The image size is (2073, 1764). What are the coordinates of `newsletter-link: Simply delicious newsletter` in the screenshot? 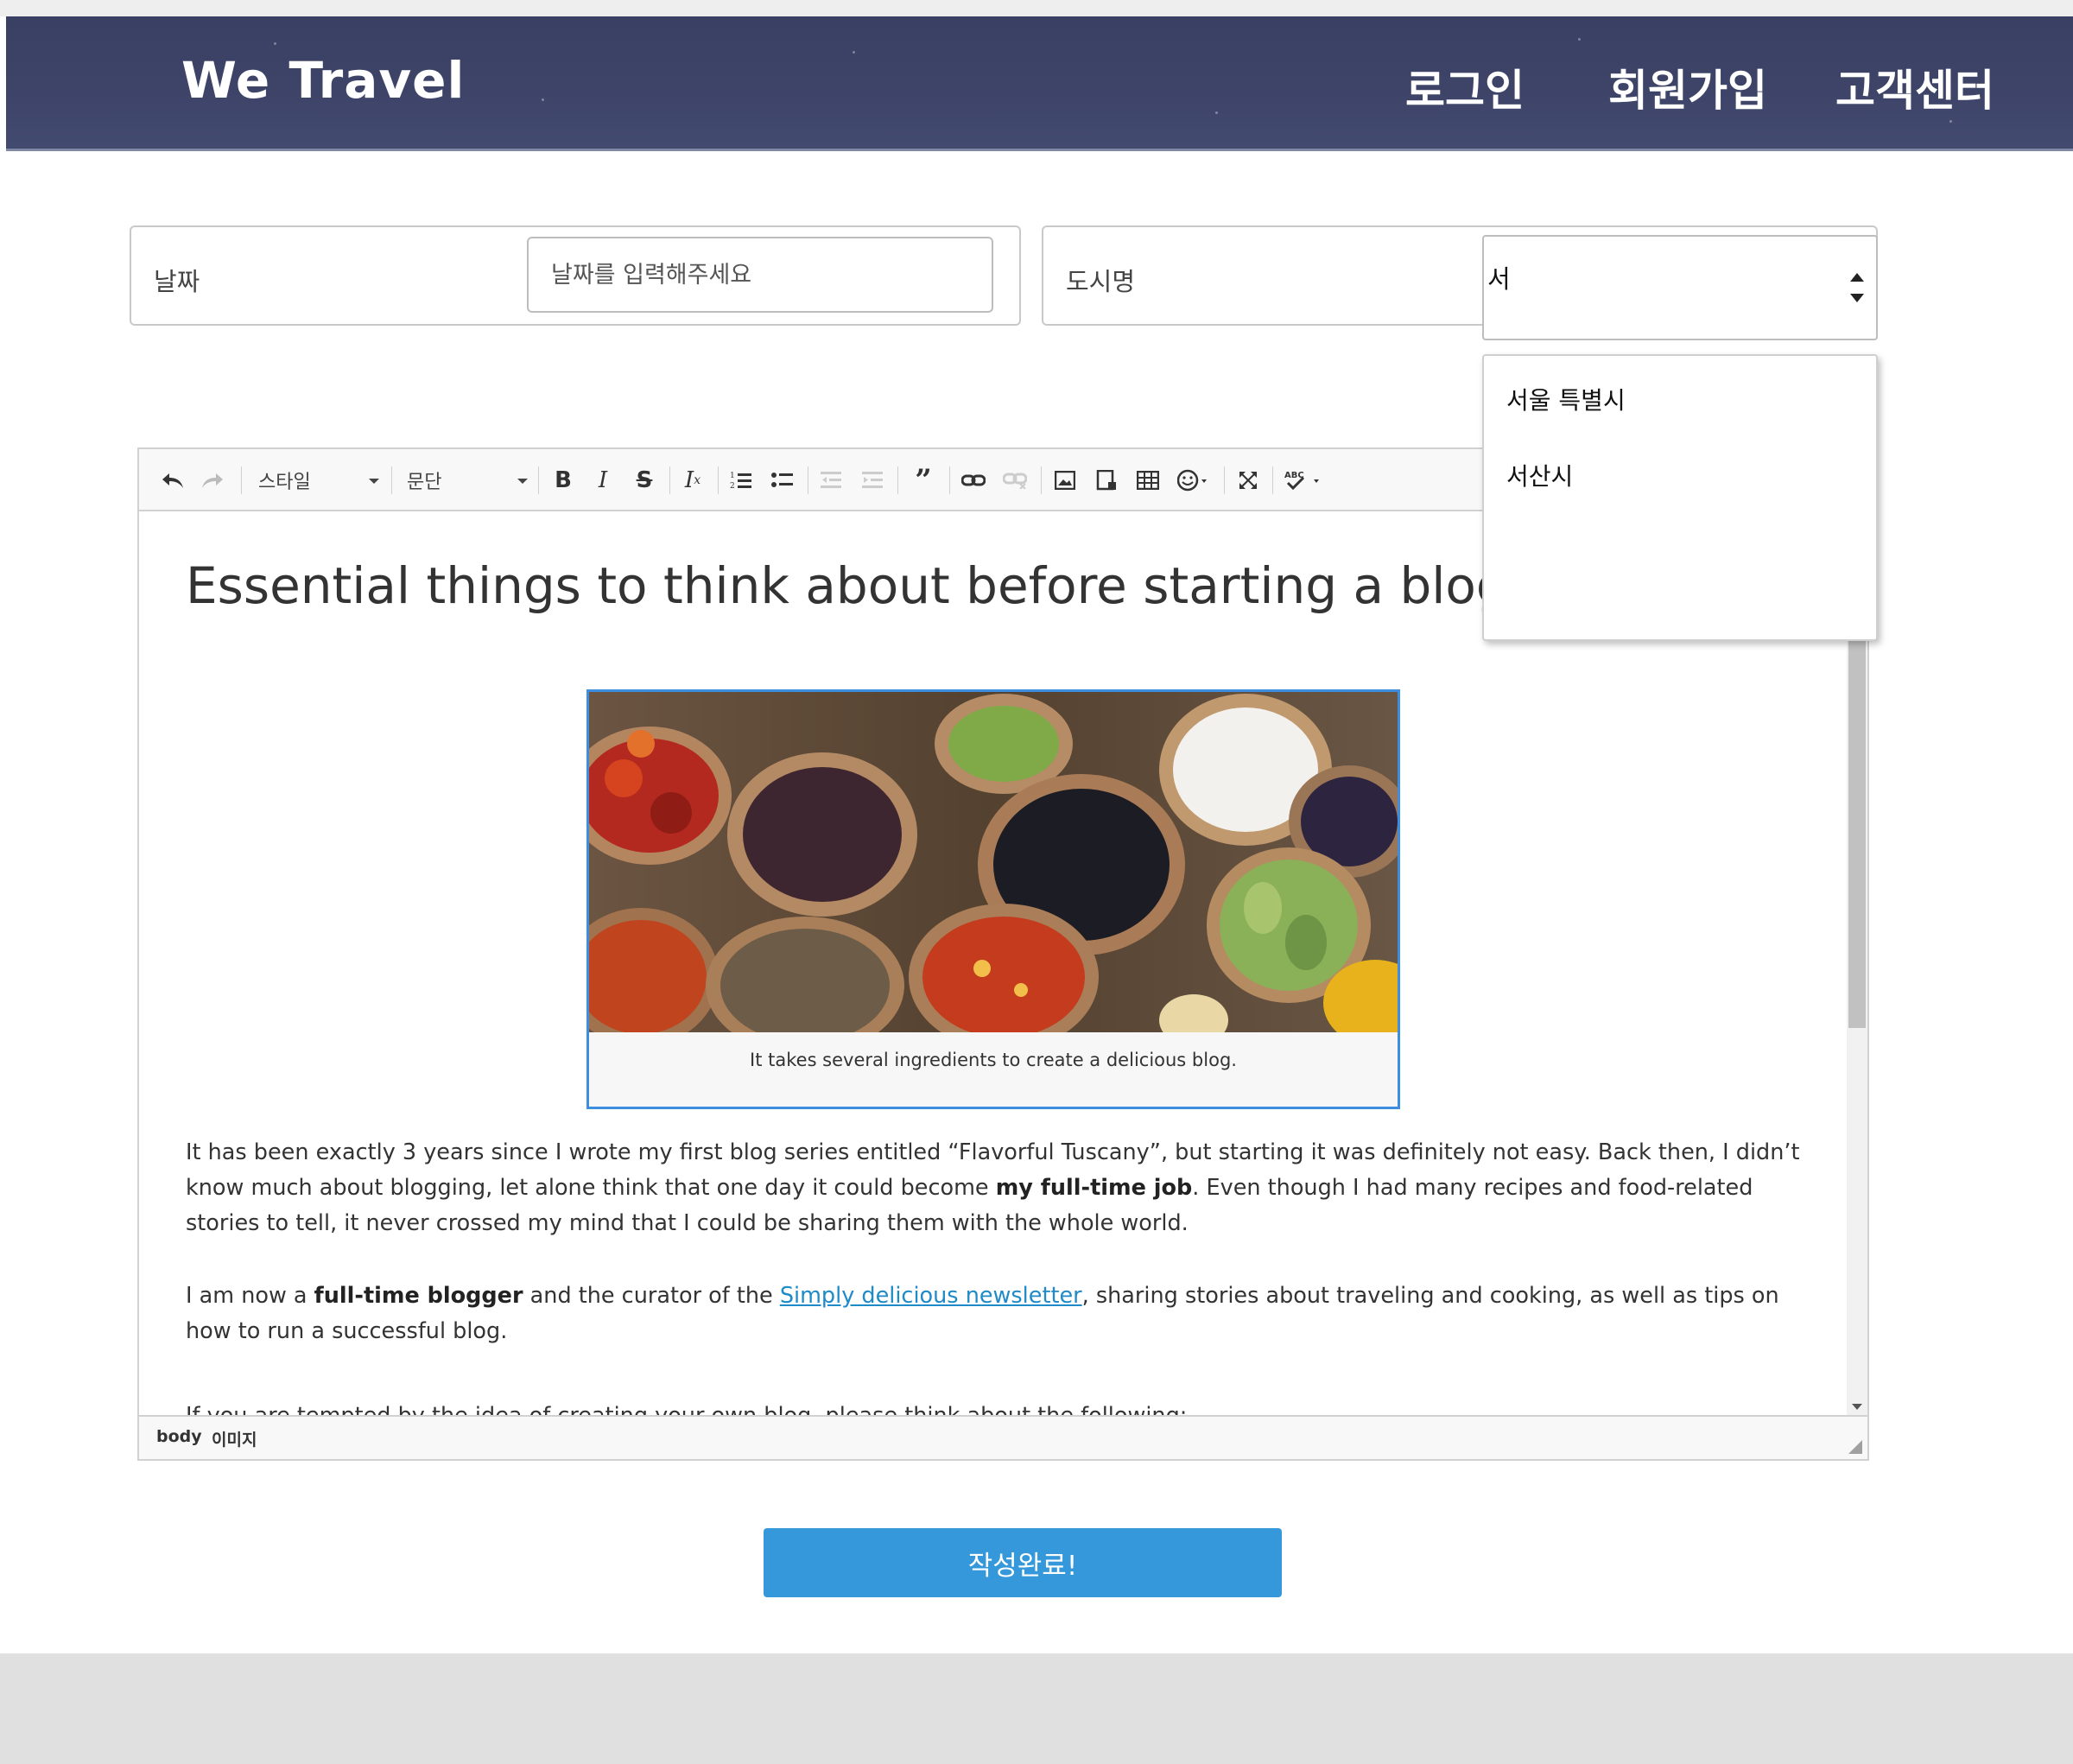 It's located at (931, 1296).